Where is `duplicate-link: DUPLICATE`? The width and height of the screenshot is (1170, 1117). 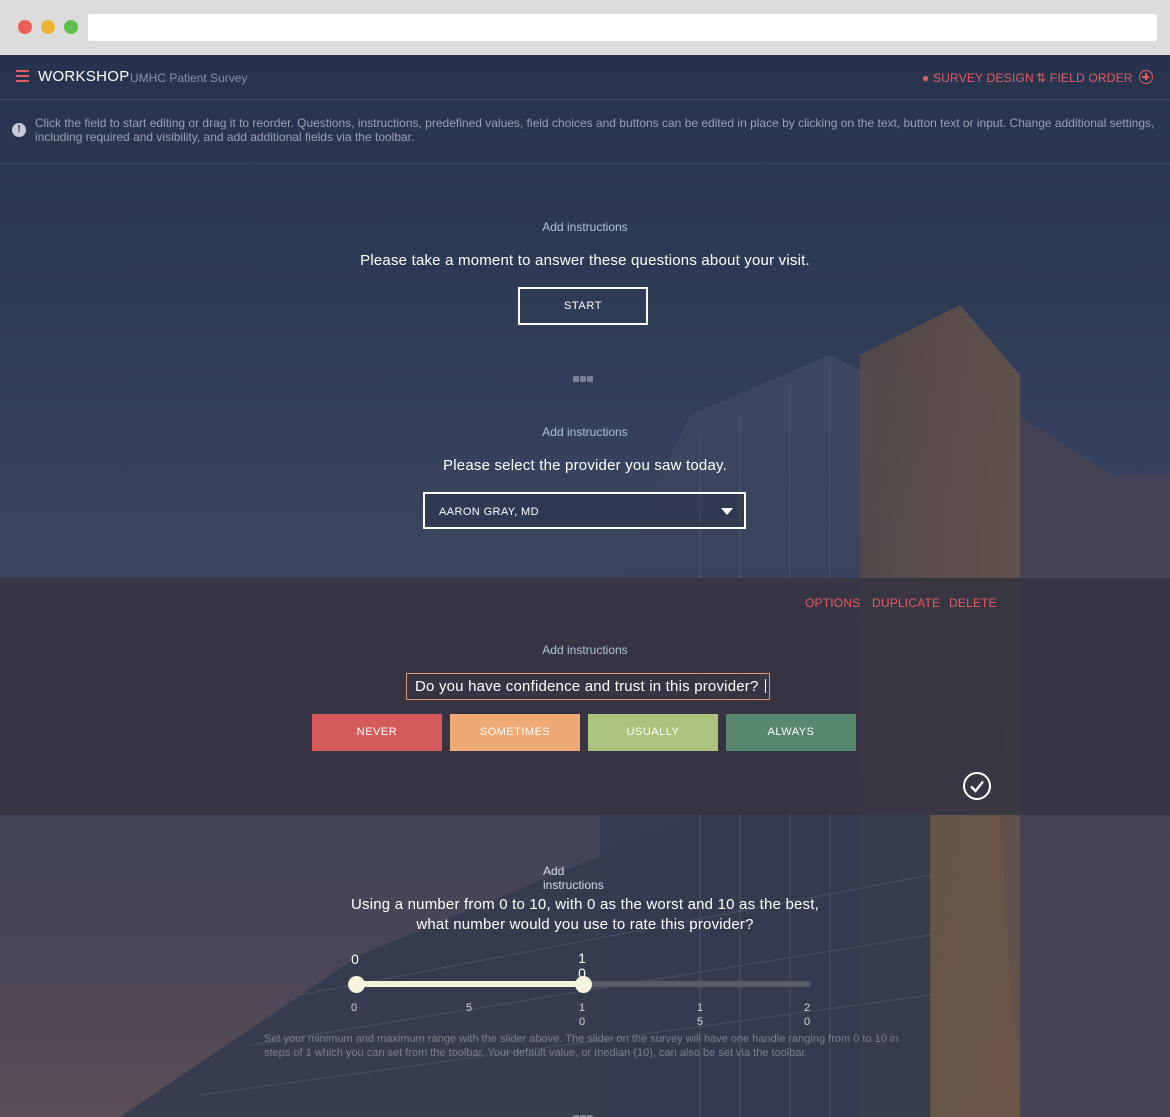
duplicate-link: DUPLICATE is located at coordinates (906, 603).